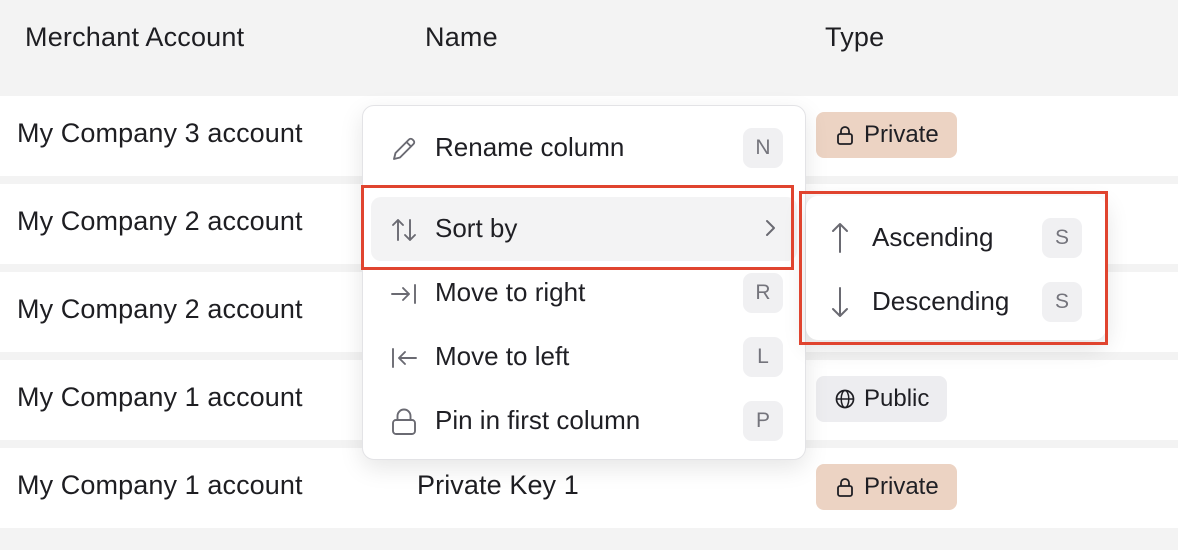  What do you see at coordinates (134, 37) in the screenshot?
I see `column-header-merchant-account: Merchant Account` at bounding box center [134, 37].